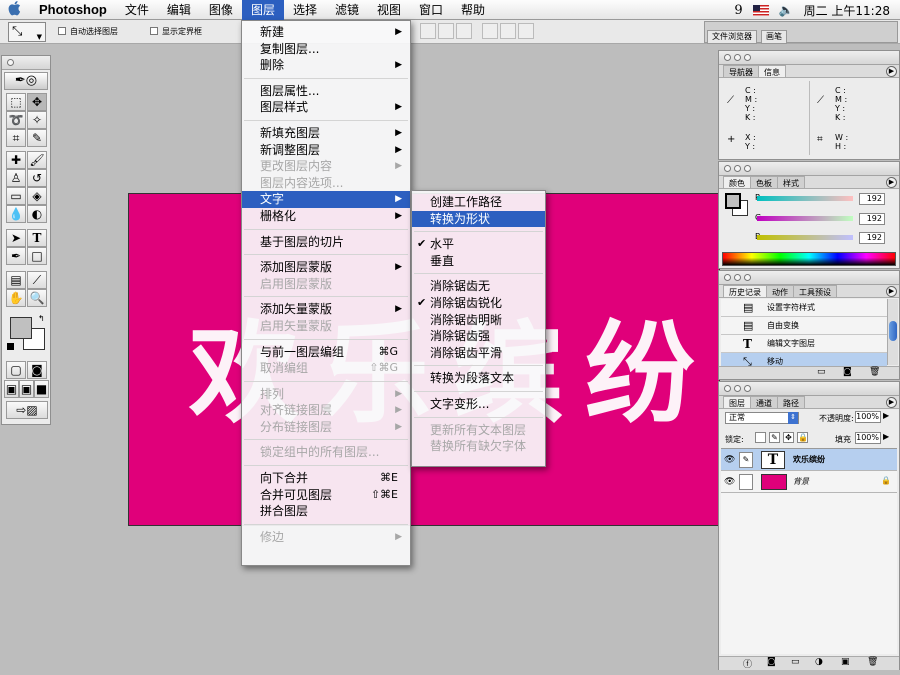 Image resolution: width=900 pixels, height=675 pixels. I want to click on align-top-icon, so click(428, 31).